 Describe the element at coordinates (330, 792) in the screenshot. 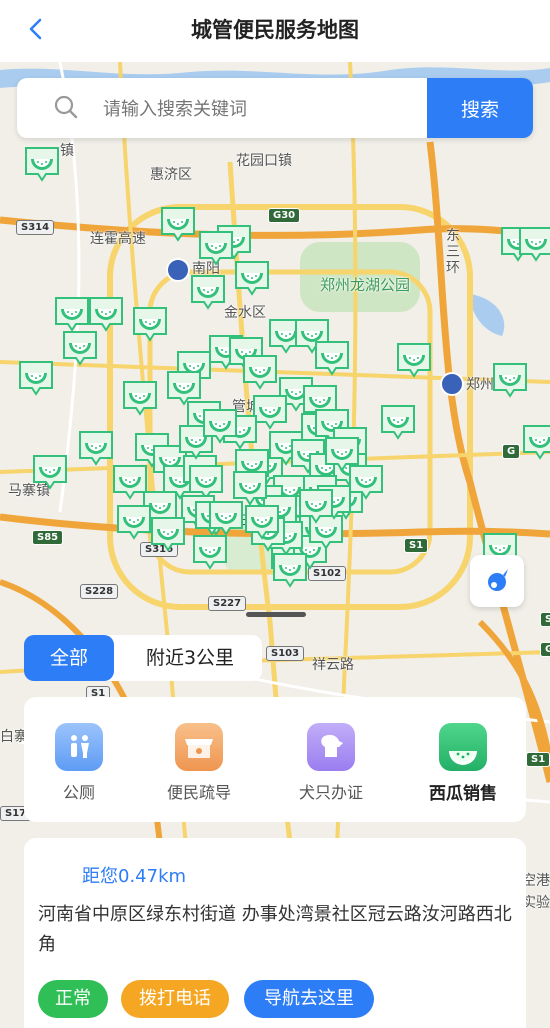

I see `category-label: 犬只办证` at that location.